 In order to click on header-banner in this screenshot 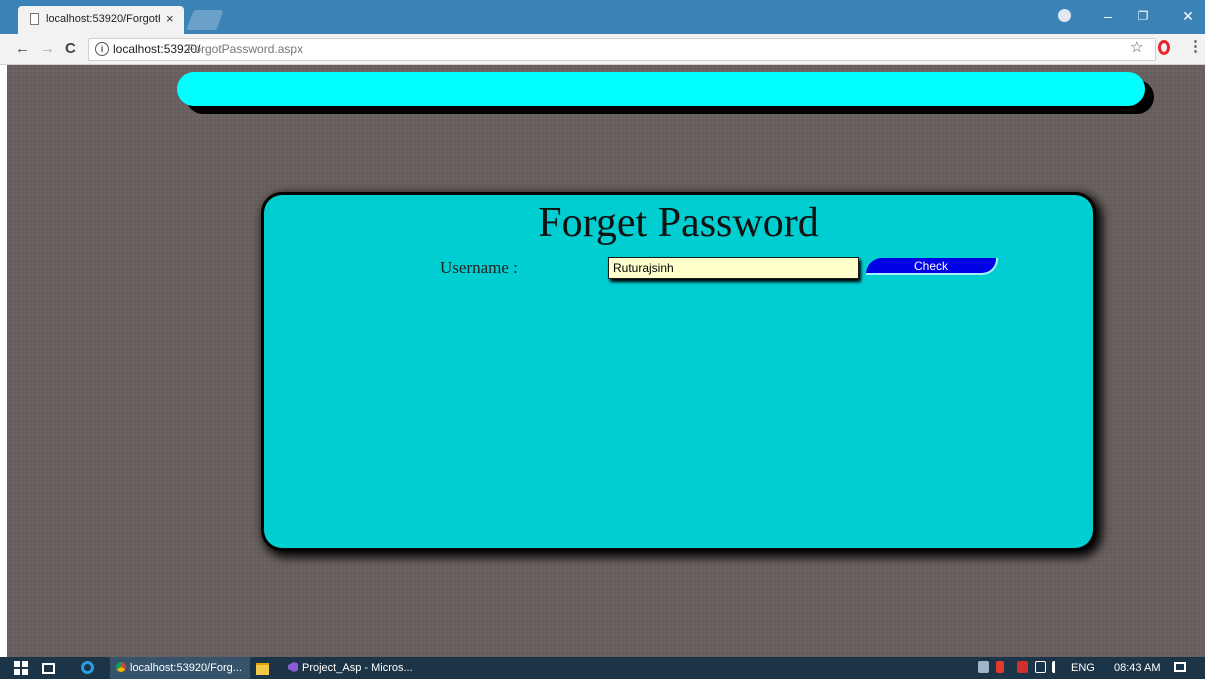, I will do `click(661, 89)`.